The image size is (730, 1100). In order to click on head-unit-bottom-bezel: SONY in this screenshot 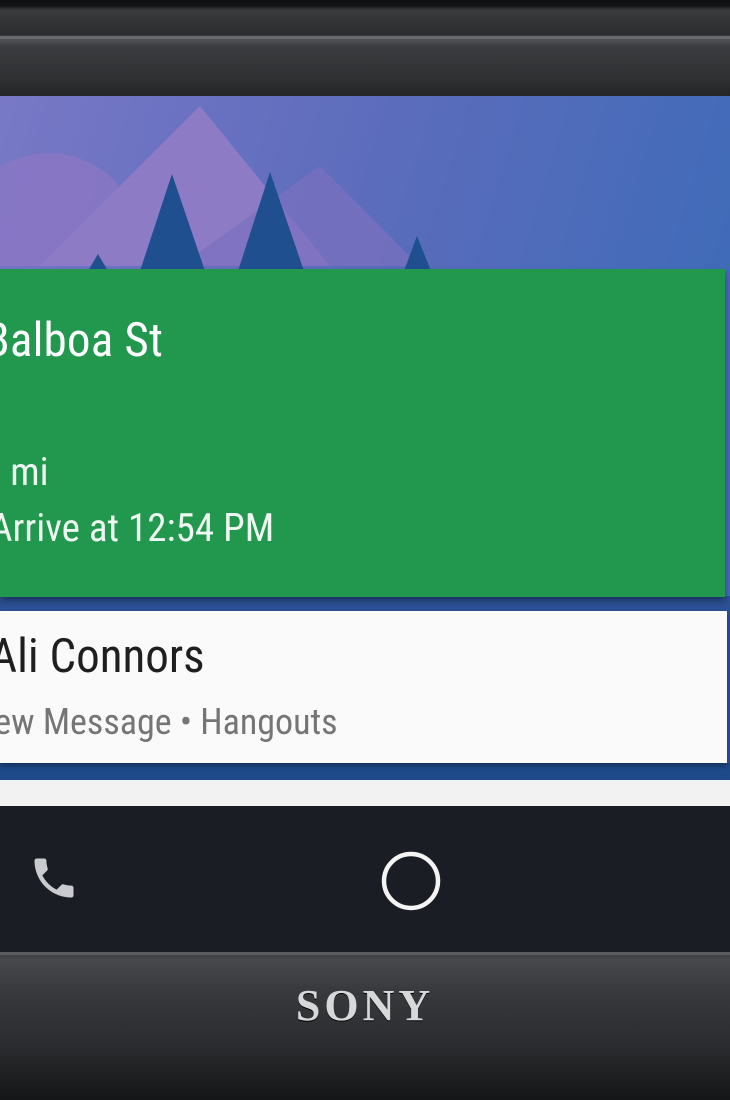, I will do `click(365, 1026)`.